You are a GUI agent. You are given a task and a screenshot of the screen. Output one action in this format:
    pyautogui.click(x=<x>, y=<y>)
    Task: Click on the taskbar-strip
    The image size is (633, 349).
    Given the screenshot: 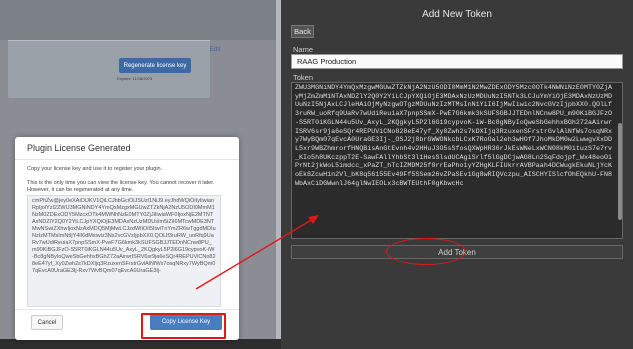 What is the action you would take?
    pyautogui.click(x=140, y=344)
    